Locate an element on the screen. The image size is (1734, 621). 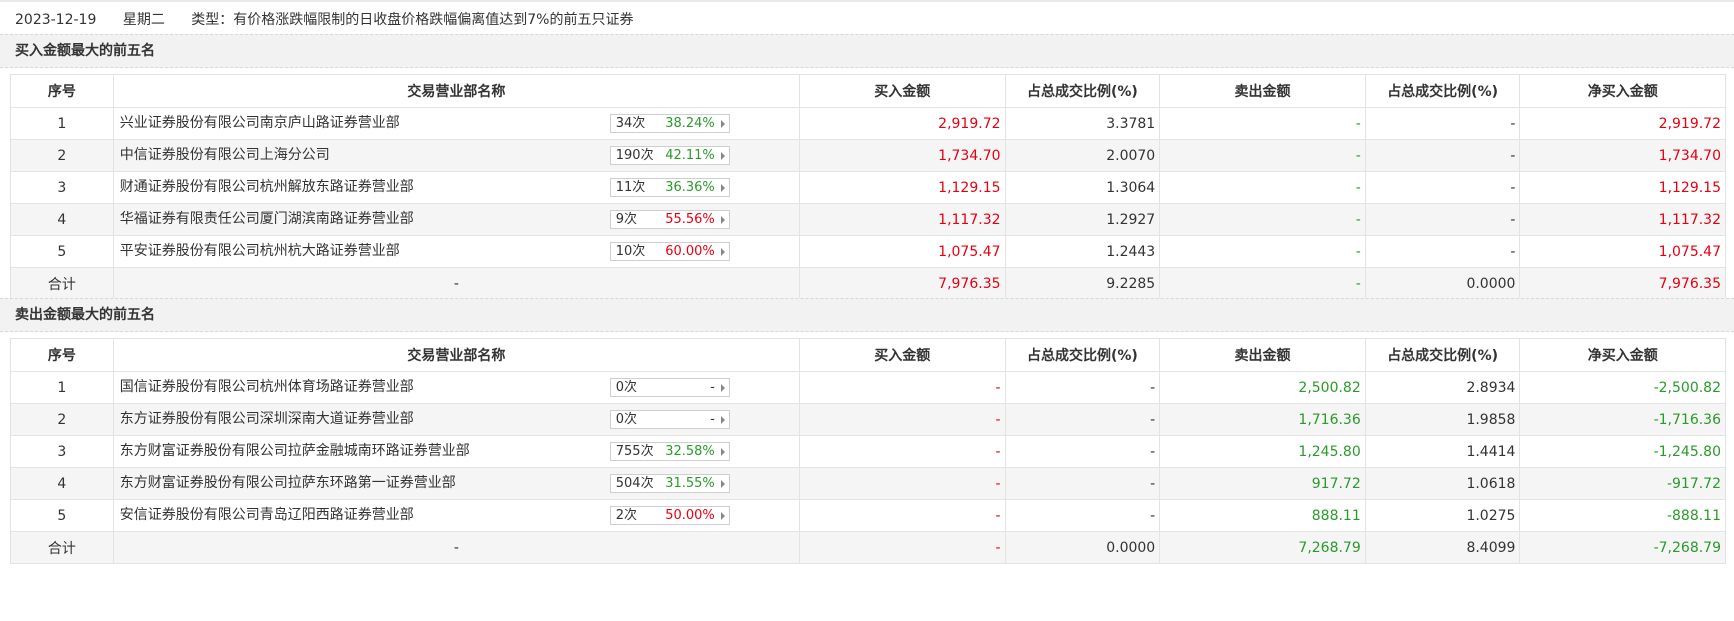
total-row: 合计 - - 0.0000 7,268.79 8.4099 -7,268.79 is located at coordinates (868, 547).